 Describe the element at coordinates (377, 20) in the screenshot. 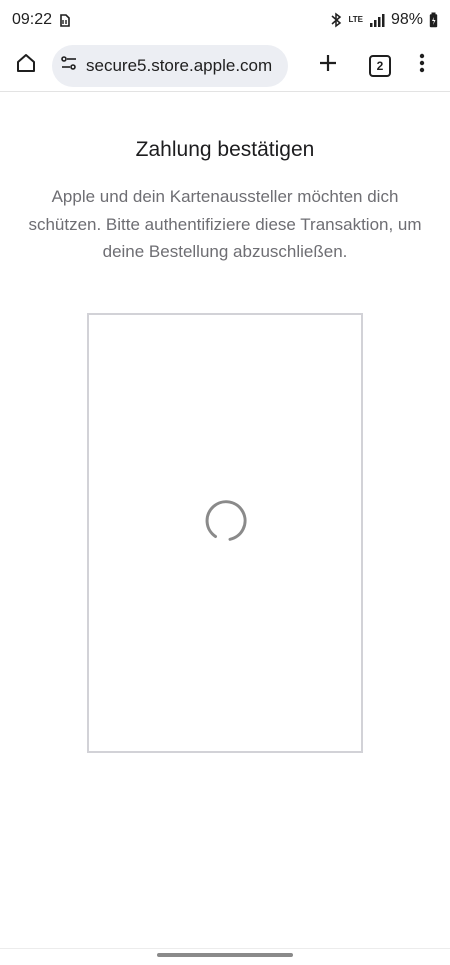

I see `signal-icon` at that location.